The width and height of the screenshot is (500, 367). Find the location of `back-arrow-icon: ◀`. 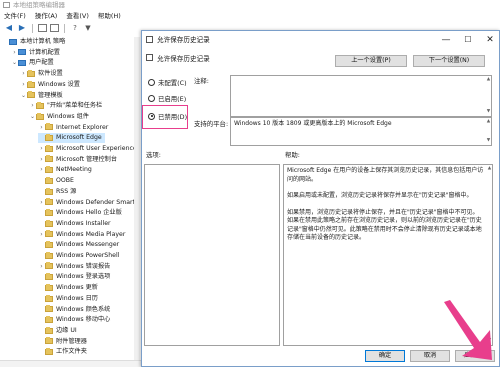

back-arrow-icon: ◀ is located at coordinates (9, 28).